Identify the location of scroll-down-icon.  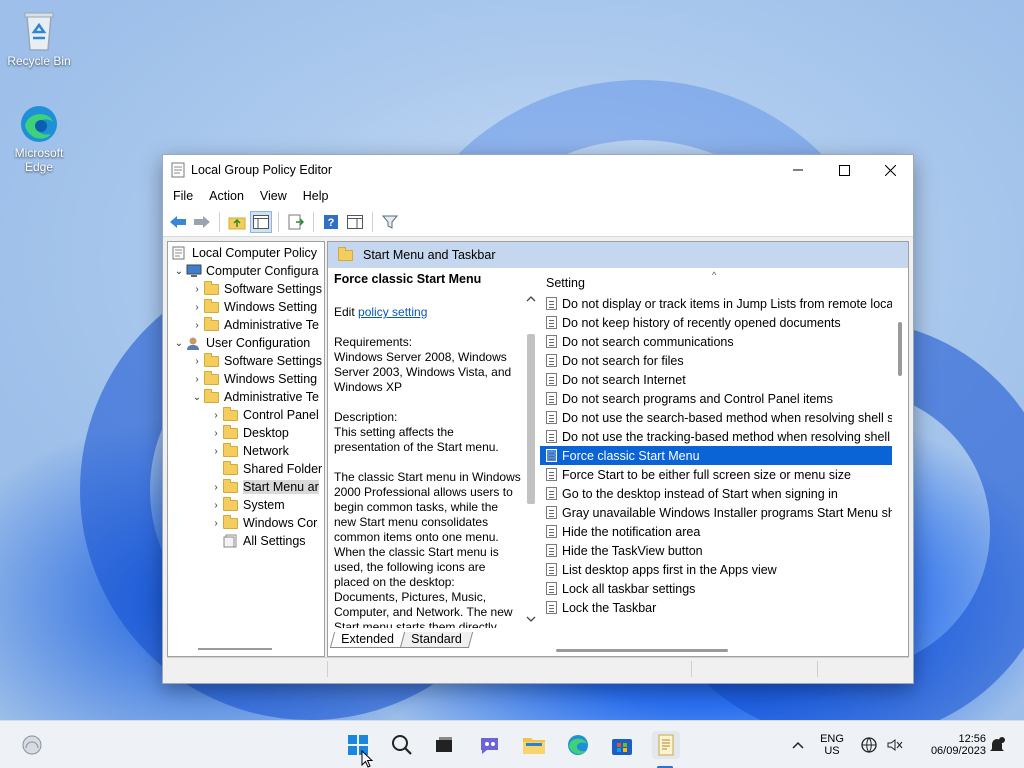
(531, 619).